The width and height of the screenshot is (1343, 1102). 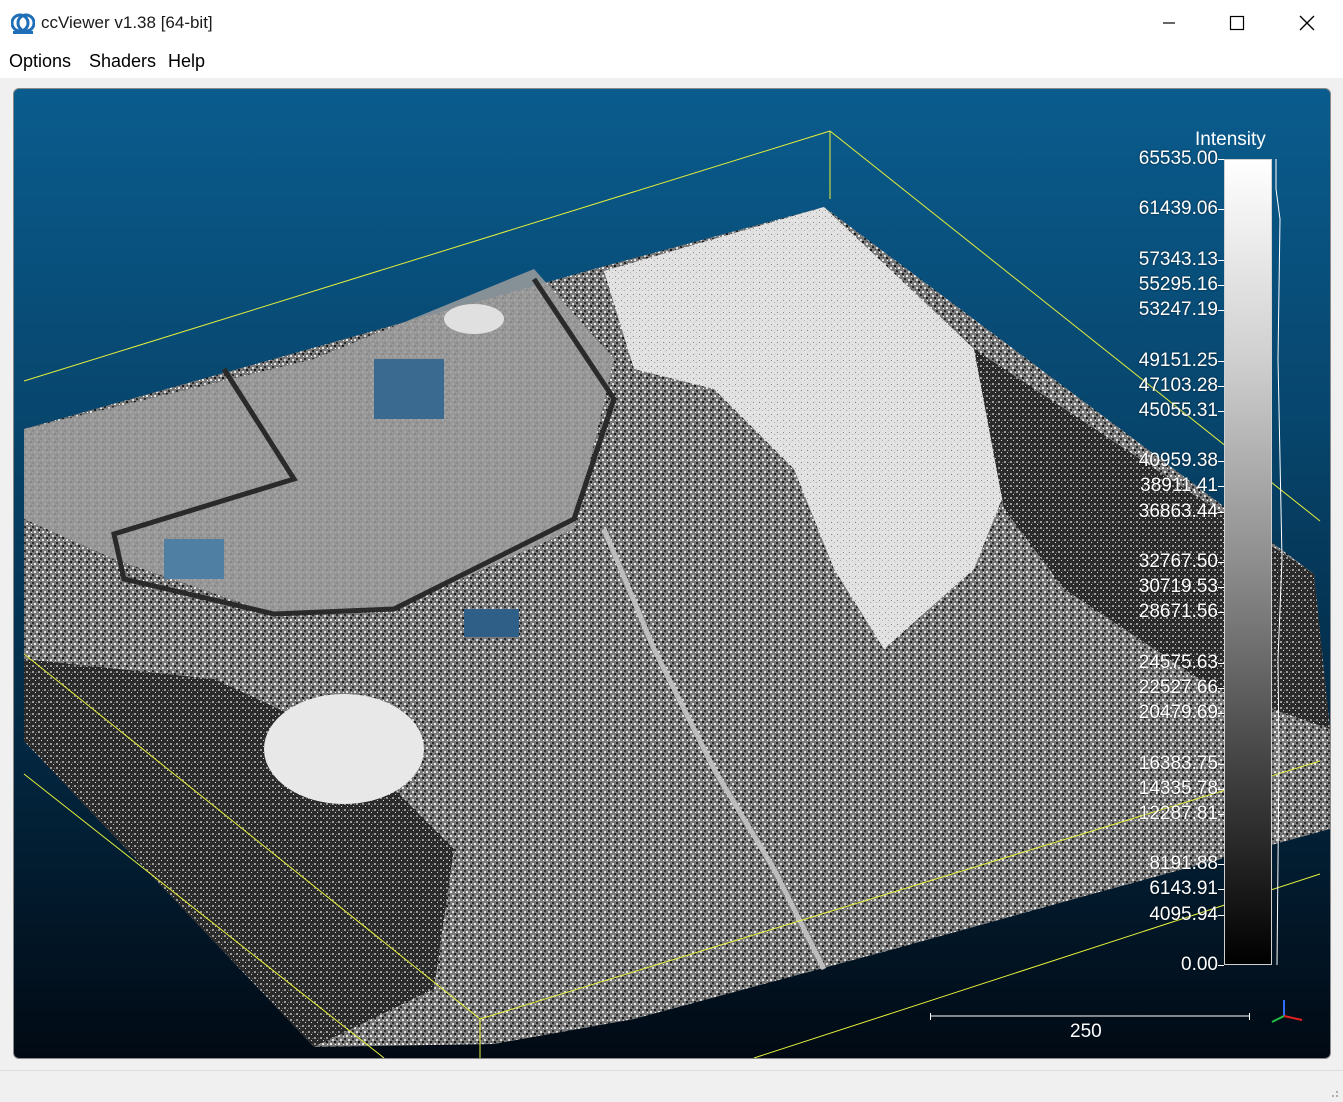 I want to click on building-block, so click(x=194, y=559).